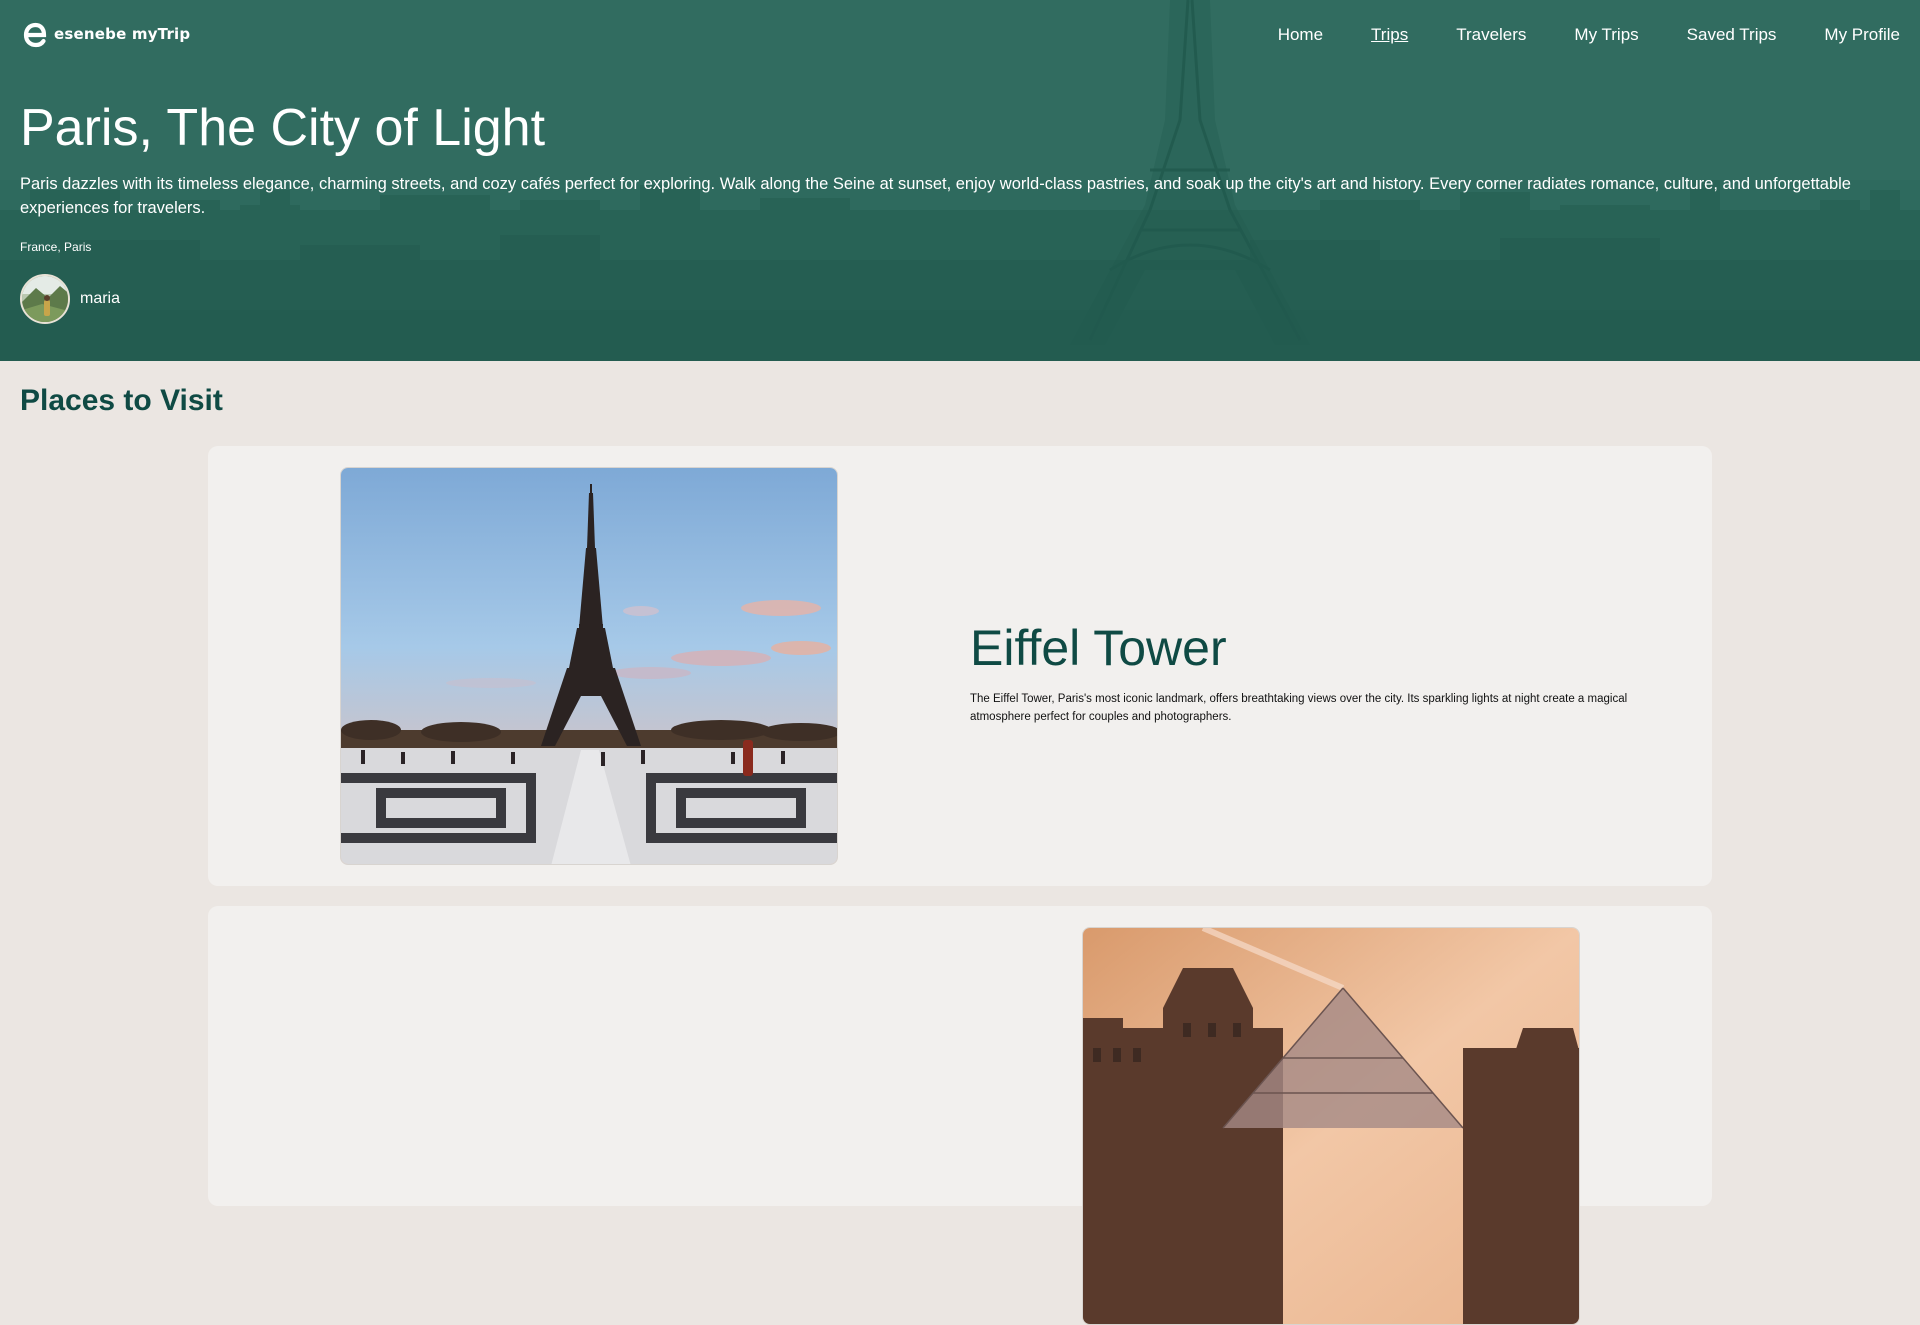 This screenshot has height=1325, width=1920. I want to click on trip-location: France, Paris, so click(56, 247).